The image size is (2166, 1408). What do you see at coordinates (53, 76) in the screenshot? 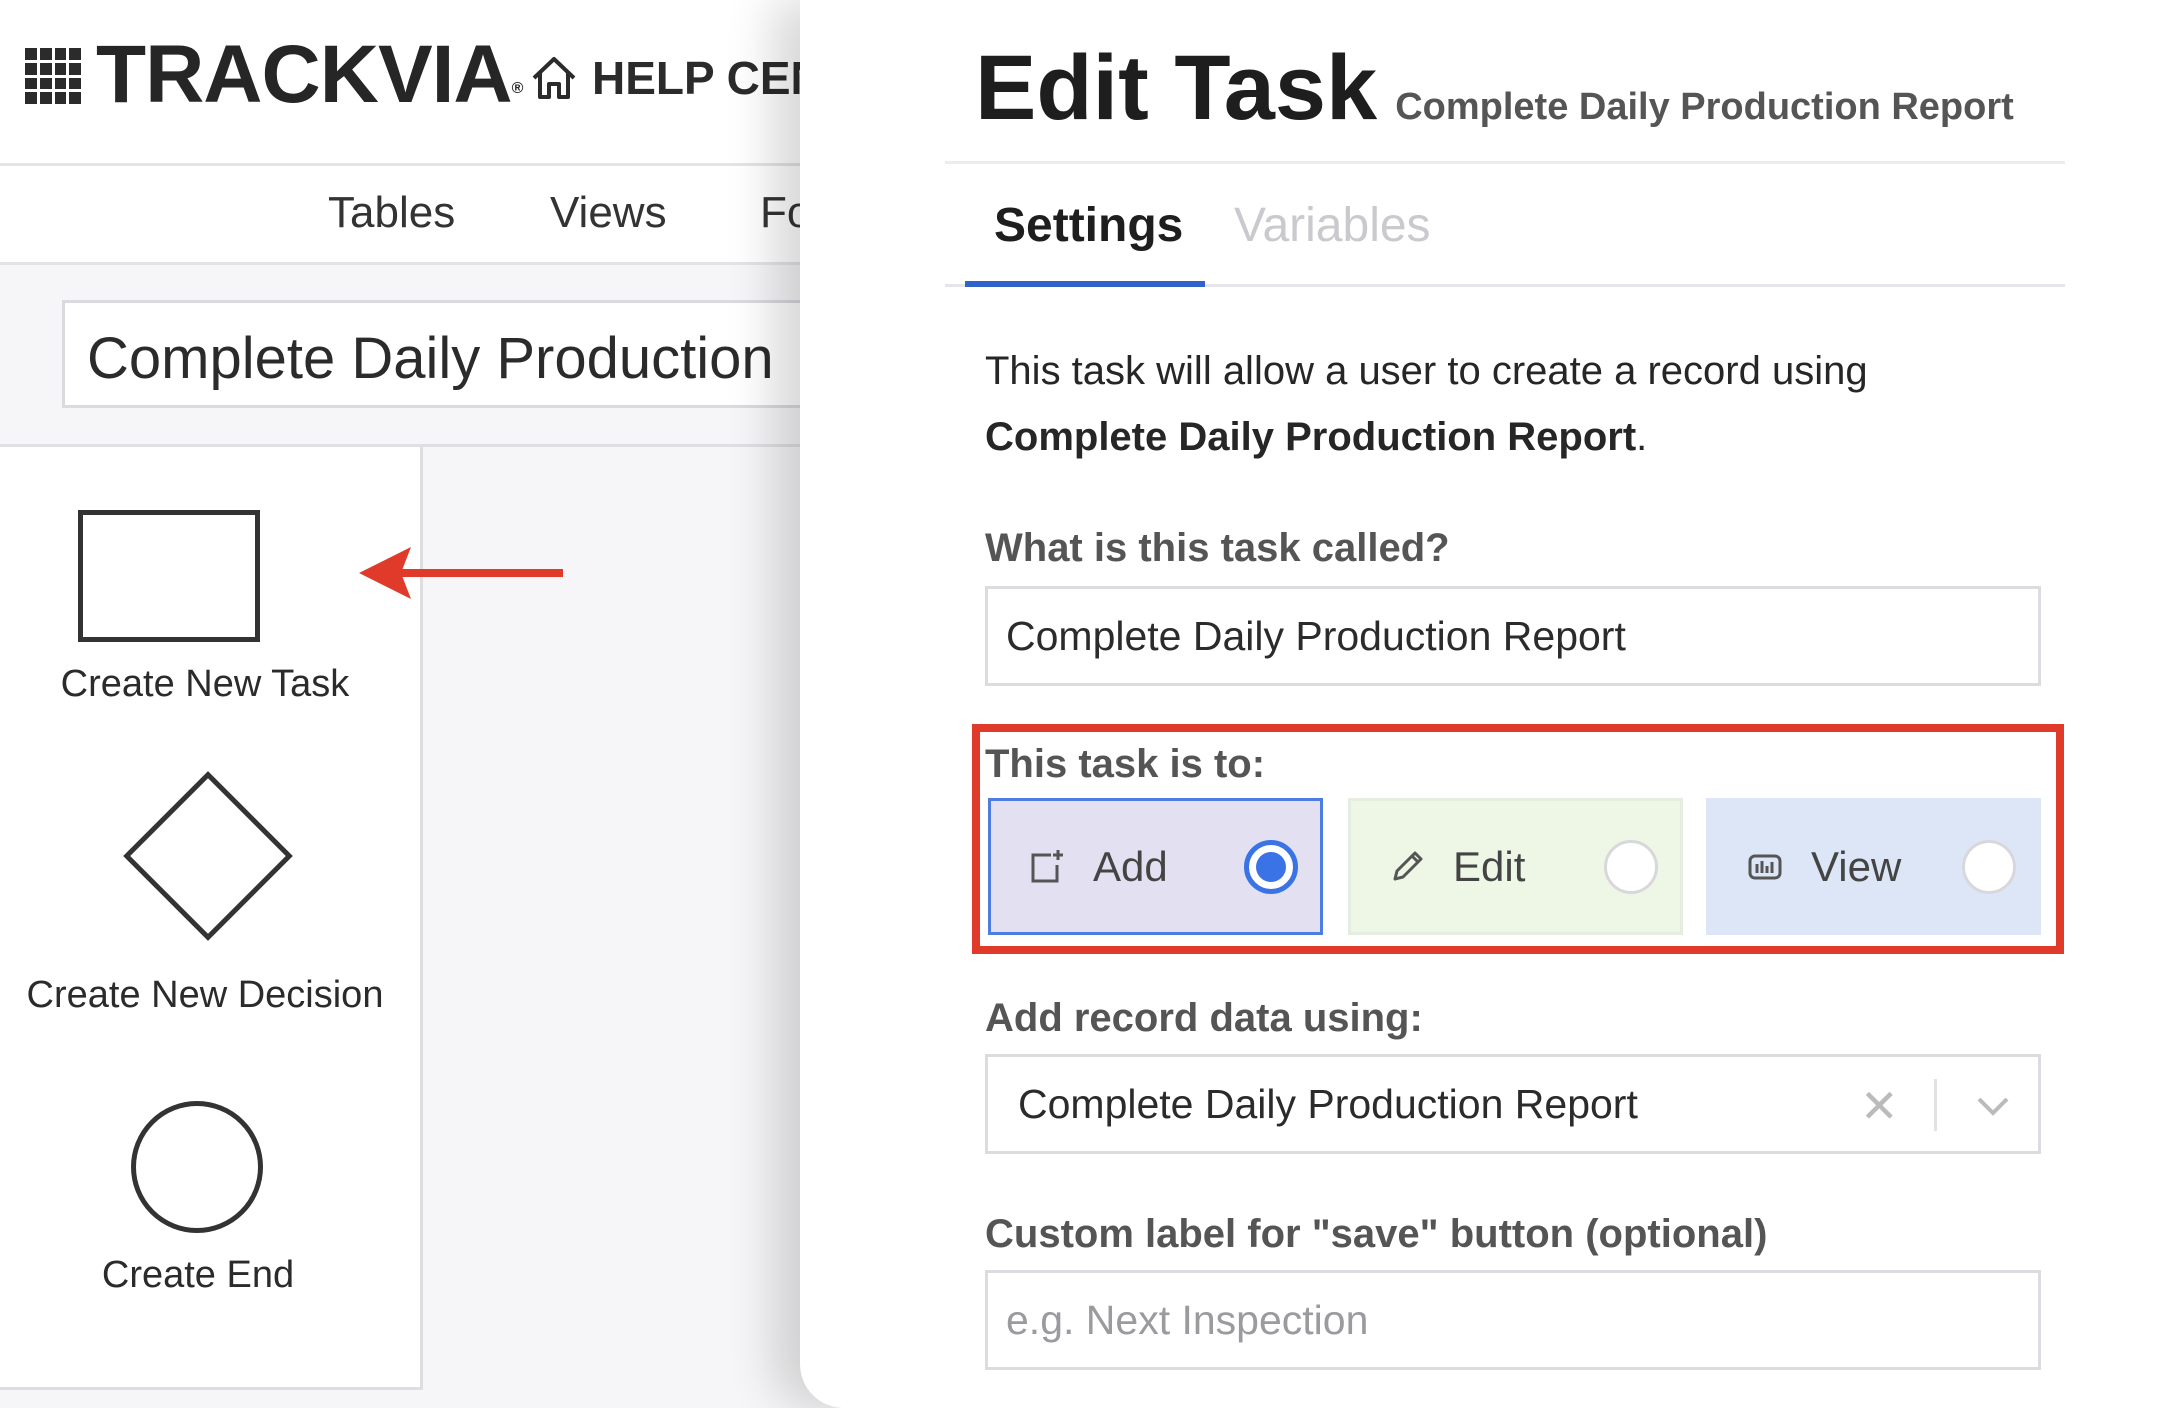
I see `trackvia-logo-icon` at bounding box center [53, 76].